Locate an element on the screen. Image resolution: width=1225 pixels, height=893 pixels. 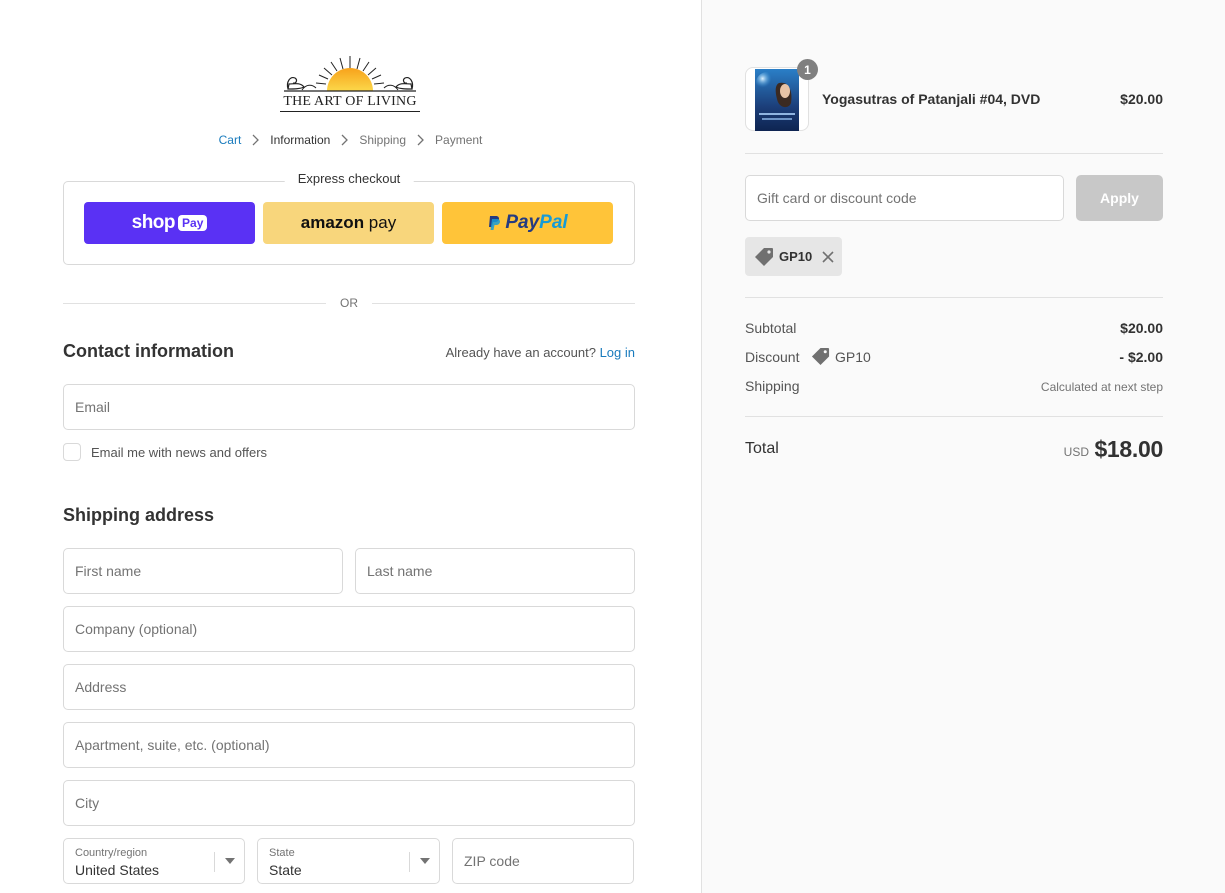
last-name-input is located at coordinates (495, 571).